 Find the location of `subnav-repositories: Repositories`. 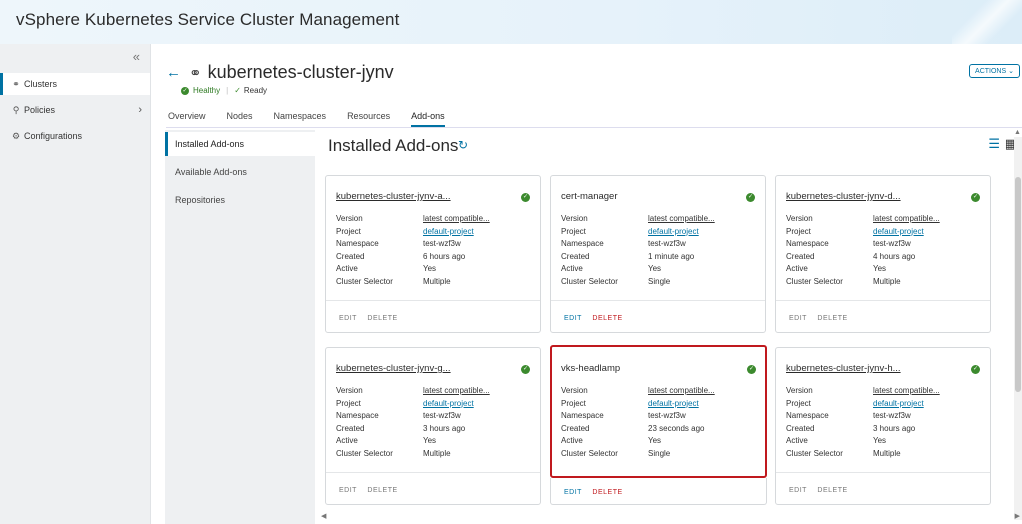

subnav-repositories: Repositories is located at coordinates (240, 200).